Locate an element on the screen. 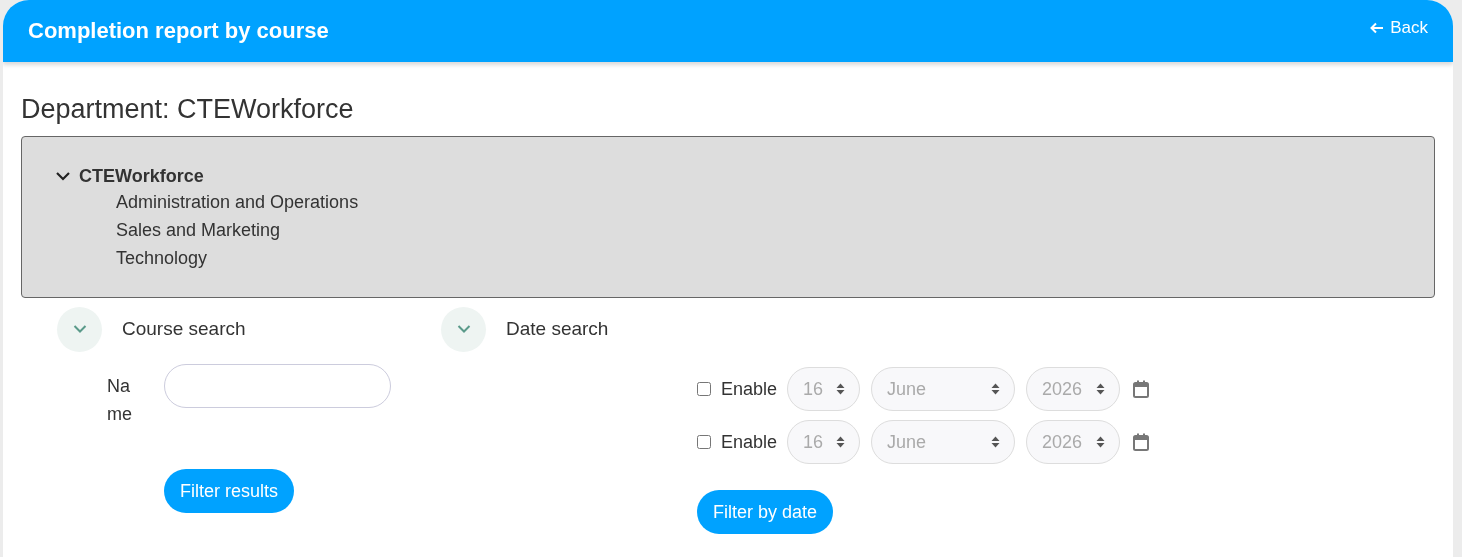 This screenshot has width=1462, height=557. chevron-icon is located at coordinates (63, 176).